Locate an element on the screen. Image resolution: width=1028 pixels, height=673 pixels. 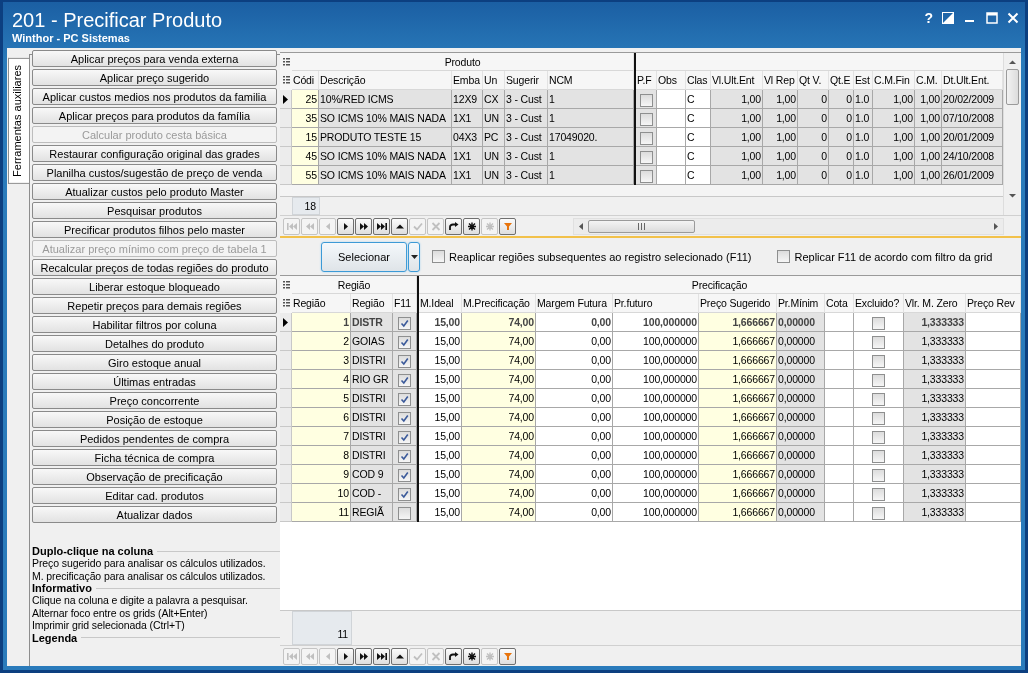
column-header: Obs is located at coordinates (671, 80).